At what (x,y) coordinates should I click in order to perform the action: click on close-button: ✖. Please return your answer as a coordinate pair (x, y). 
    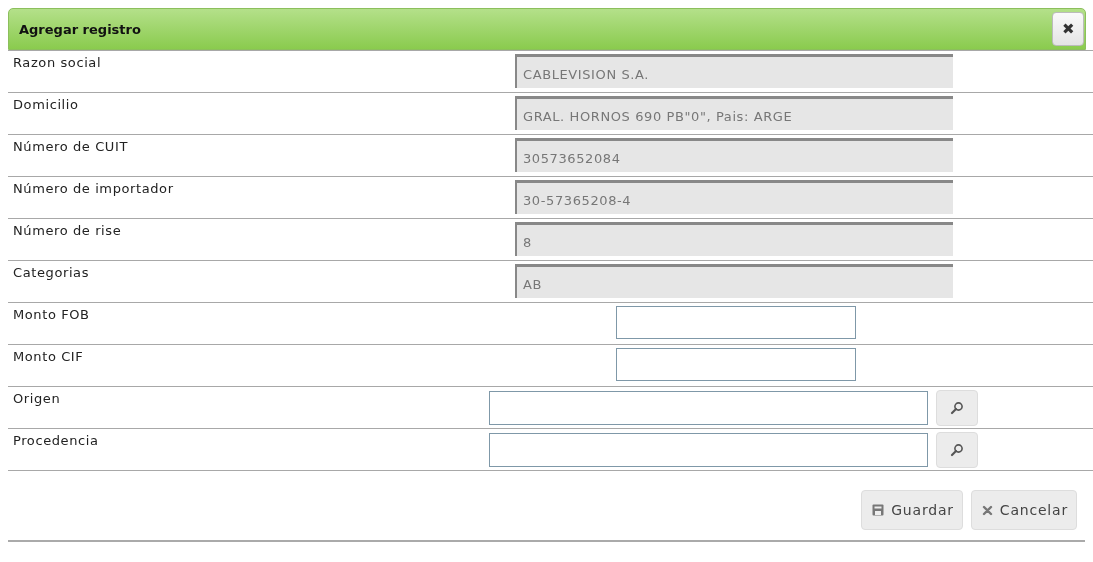
    Looking at the image, I should click on (1068, 29).